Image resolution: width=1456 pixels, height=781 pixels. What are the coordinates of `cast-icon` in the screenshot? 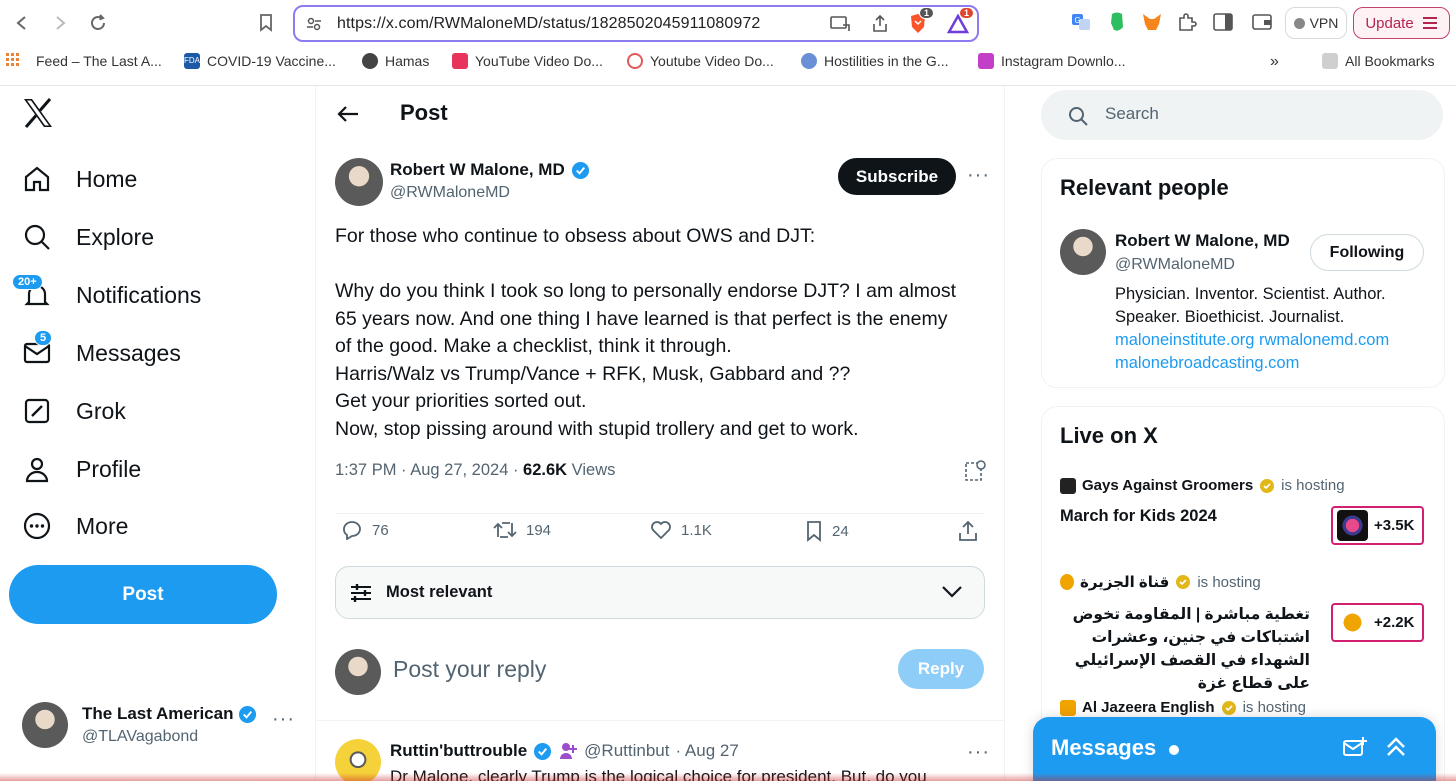 It's located at (840, 24).